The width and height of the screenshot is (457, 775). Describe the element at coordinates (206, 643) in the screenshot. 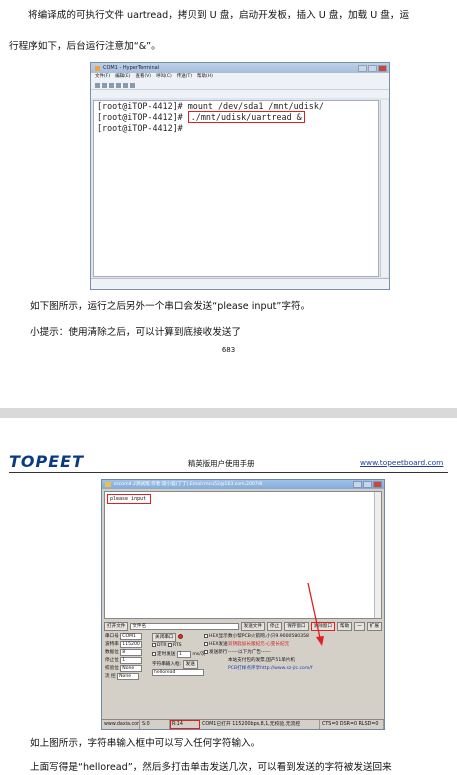

I see `hex-send-checkbox` at that location.